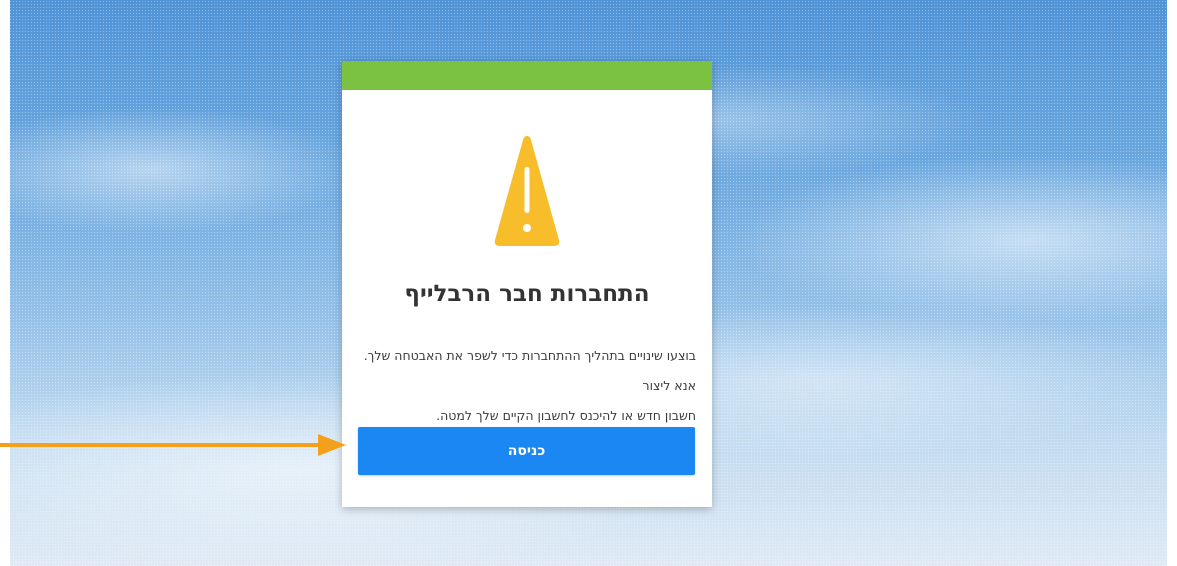 The width and height of the screenshot is (1177, 566). What do you see at coordinates (1172, 283) in the screenshot?
I see `right-edge` at bounding box center [1172, 283].